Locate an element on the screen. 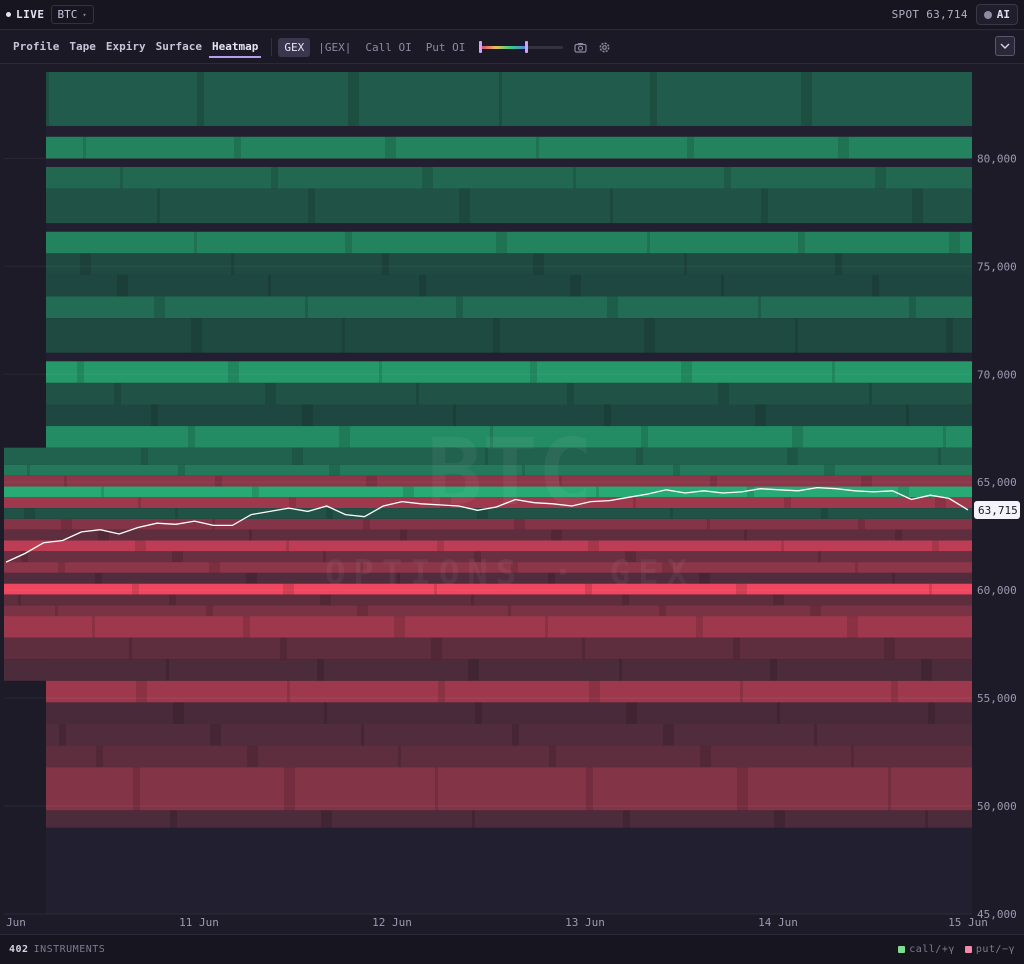  live-label: LIVE is located at coordinates (30, 14).